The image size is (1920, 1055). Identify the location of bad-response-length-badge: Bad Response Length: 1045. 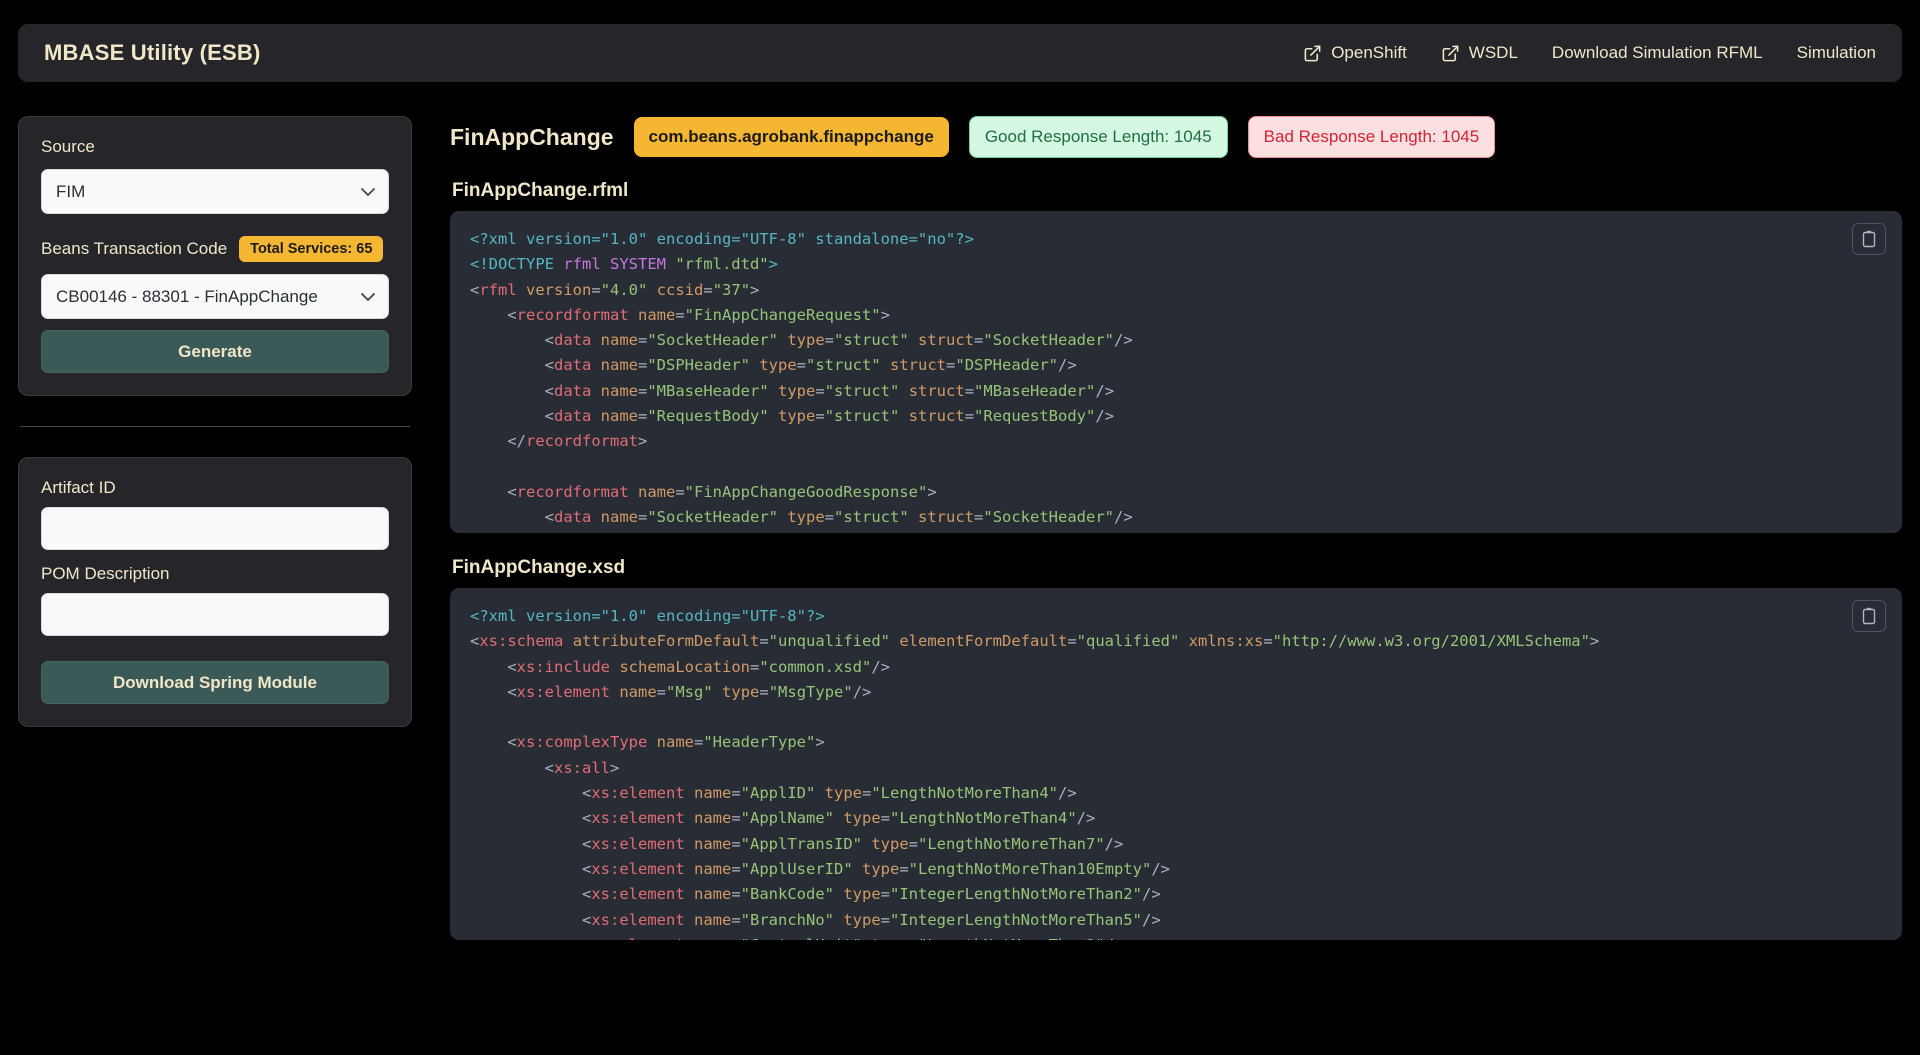
(1371, 137).